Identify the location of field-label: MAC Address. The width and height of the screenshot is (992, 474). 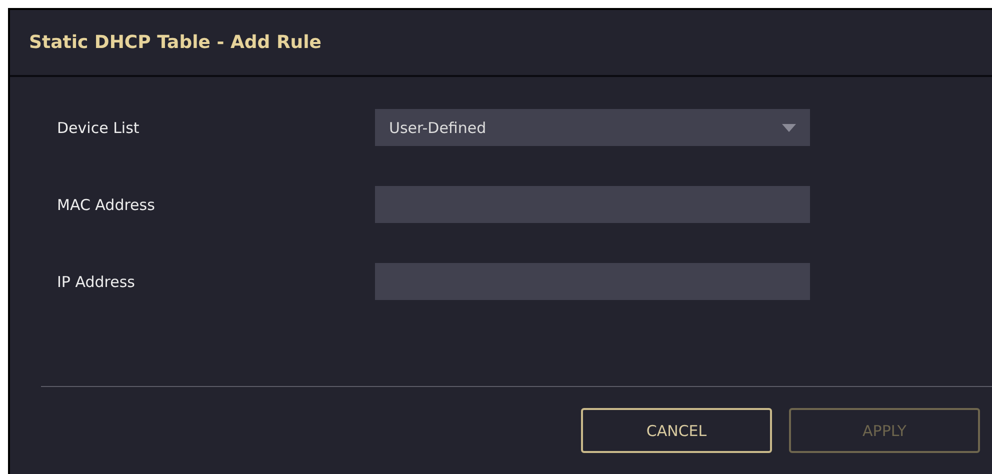
(106, 205).